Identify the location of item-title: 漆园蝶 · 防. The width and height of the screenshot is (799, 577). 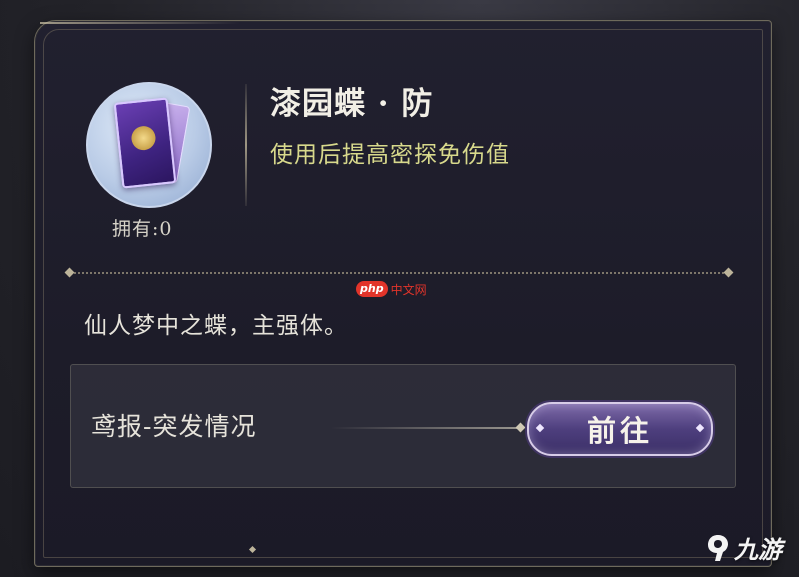
(352, 104).